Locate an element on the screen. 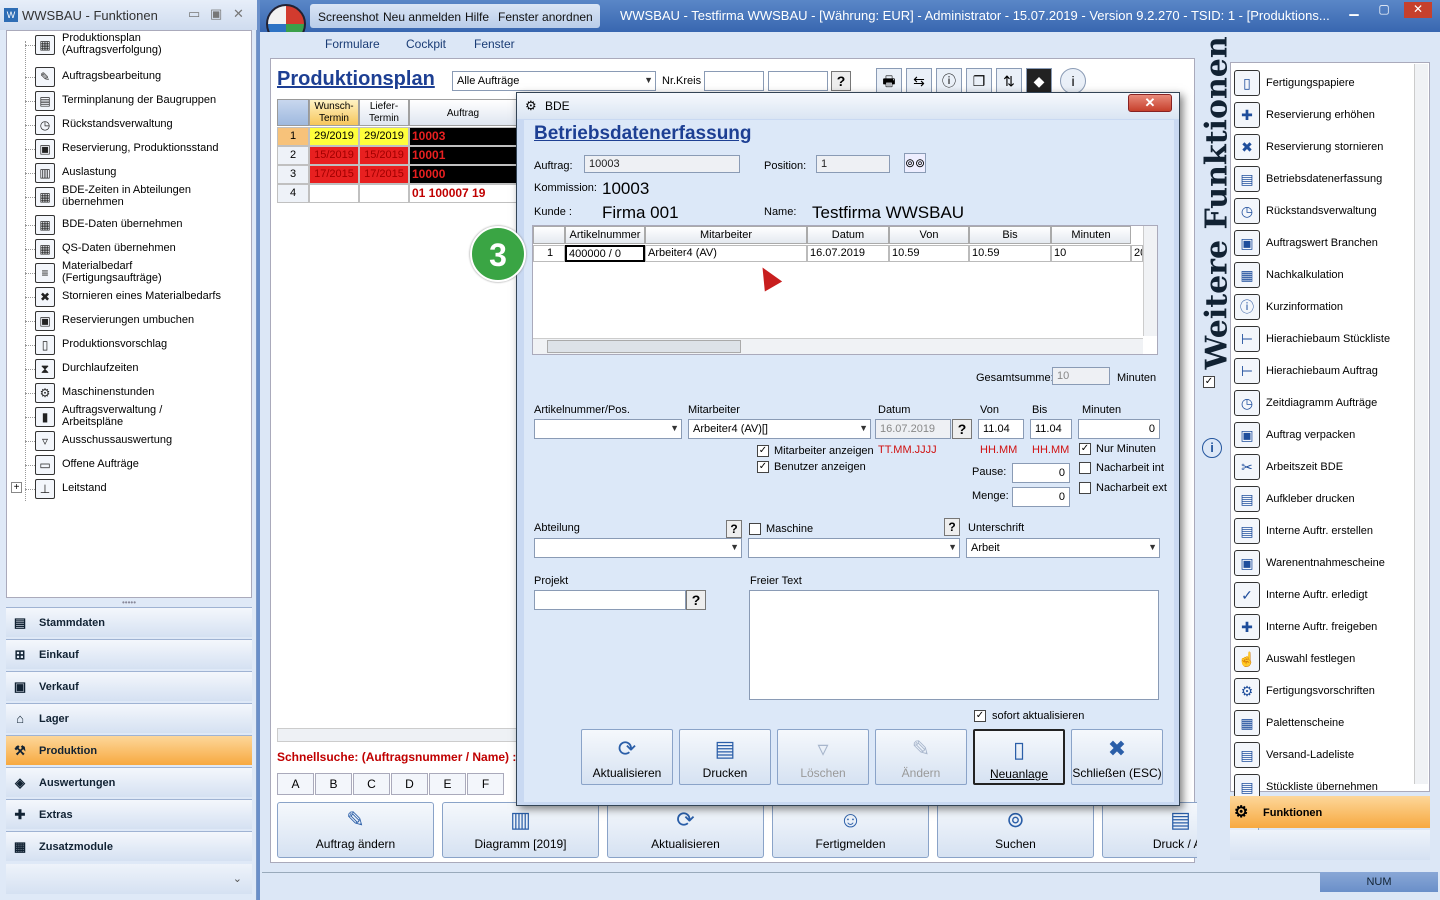 The height and width of the screenshot is (900, 1440). dialog-button-2: ▤ Drucken is located at coordinates (725, 757).